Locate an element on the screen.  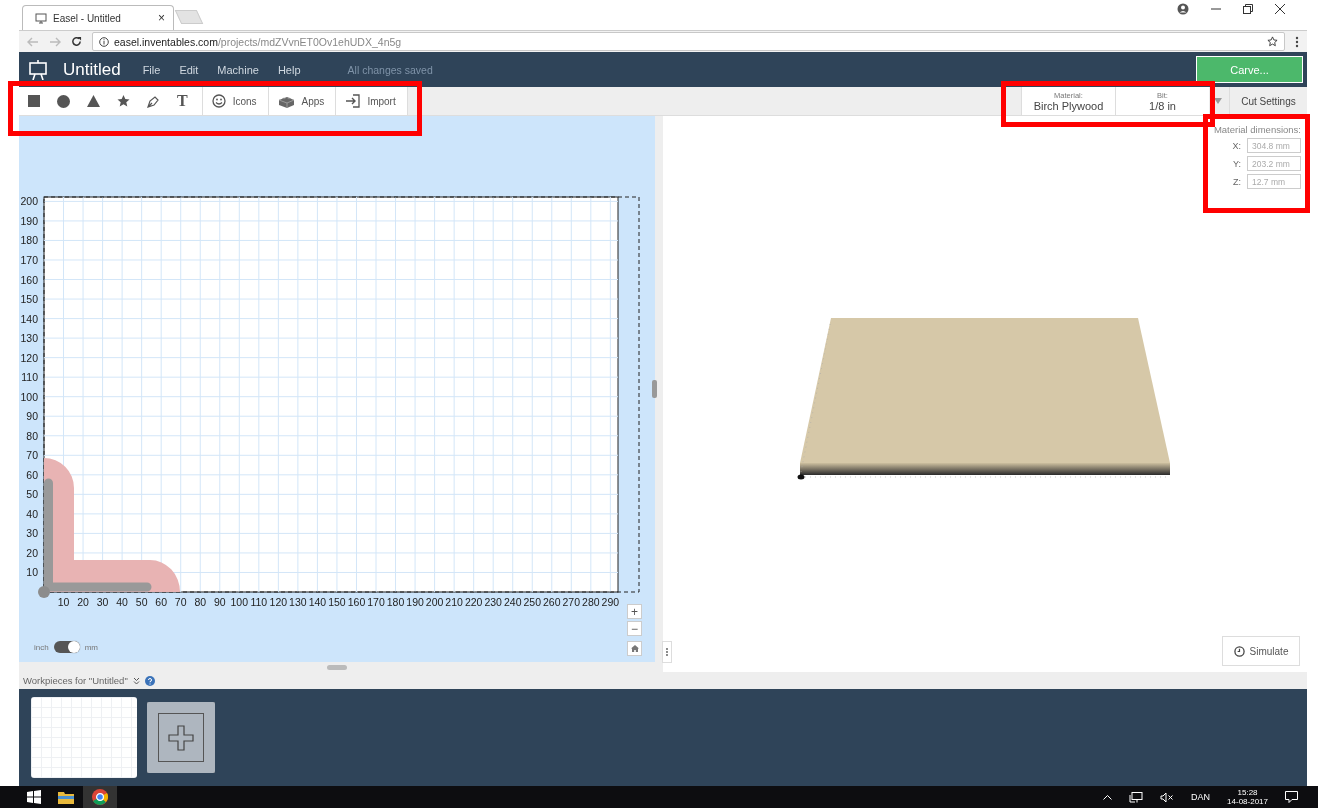
triangle-icon is located at coordinates (93, 101).